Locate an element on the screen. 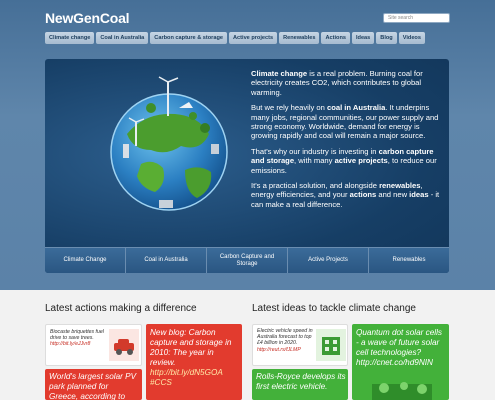  card-link: http://reut.rs/fJLMP is located at coordinates (279, 350).